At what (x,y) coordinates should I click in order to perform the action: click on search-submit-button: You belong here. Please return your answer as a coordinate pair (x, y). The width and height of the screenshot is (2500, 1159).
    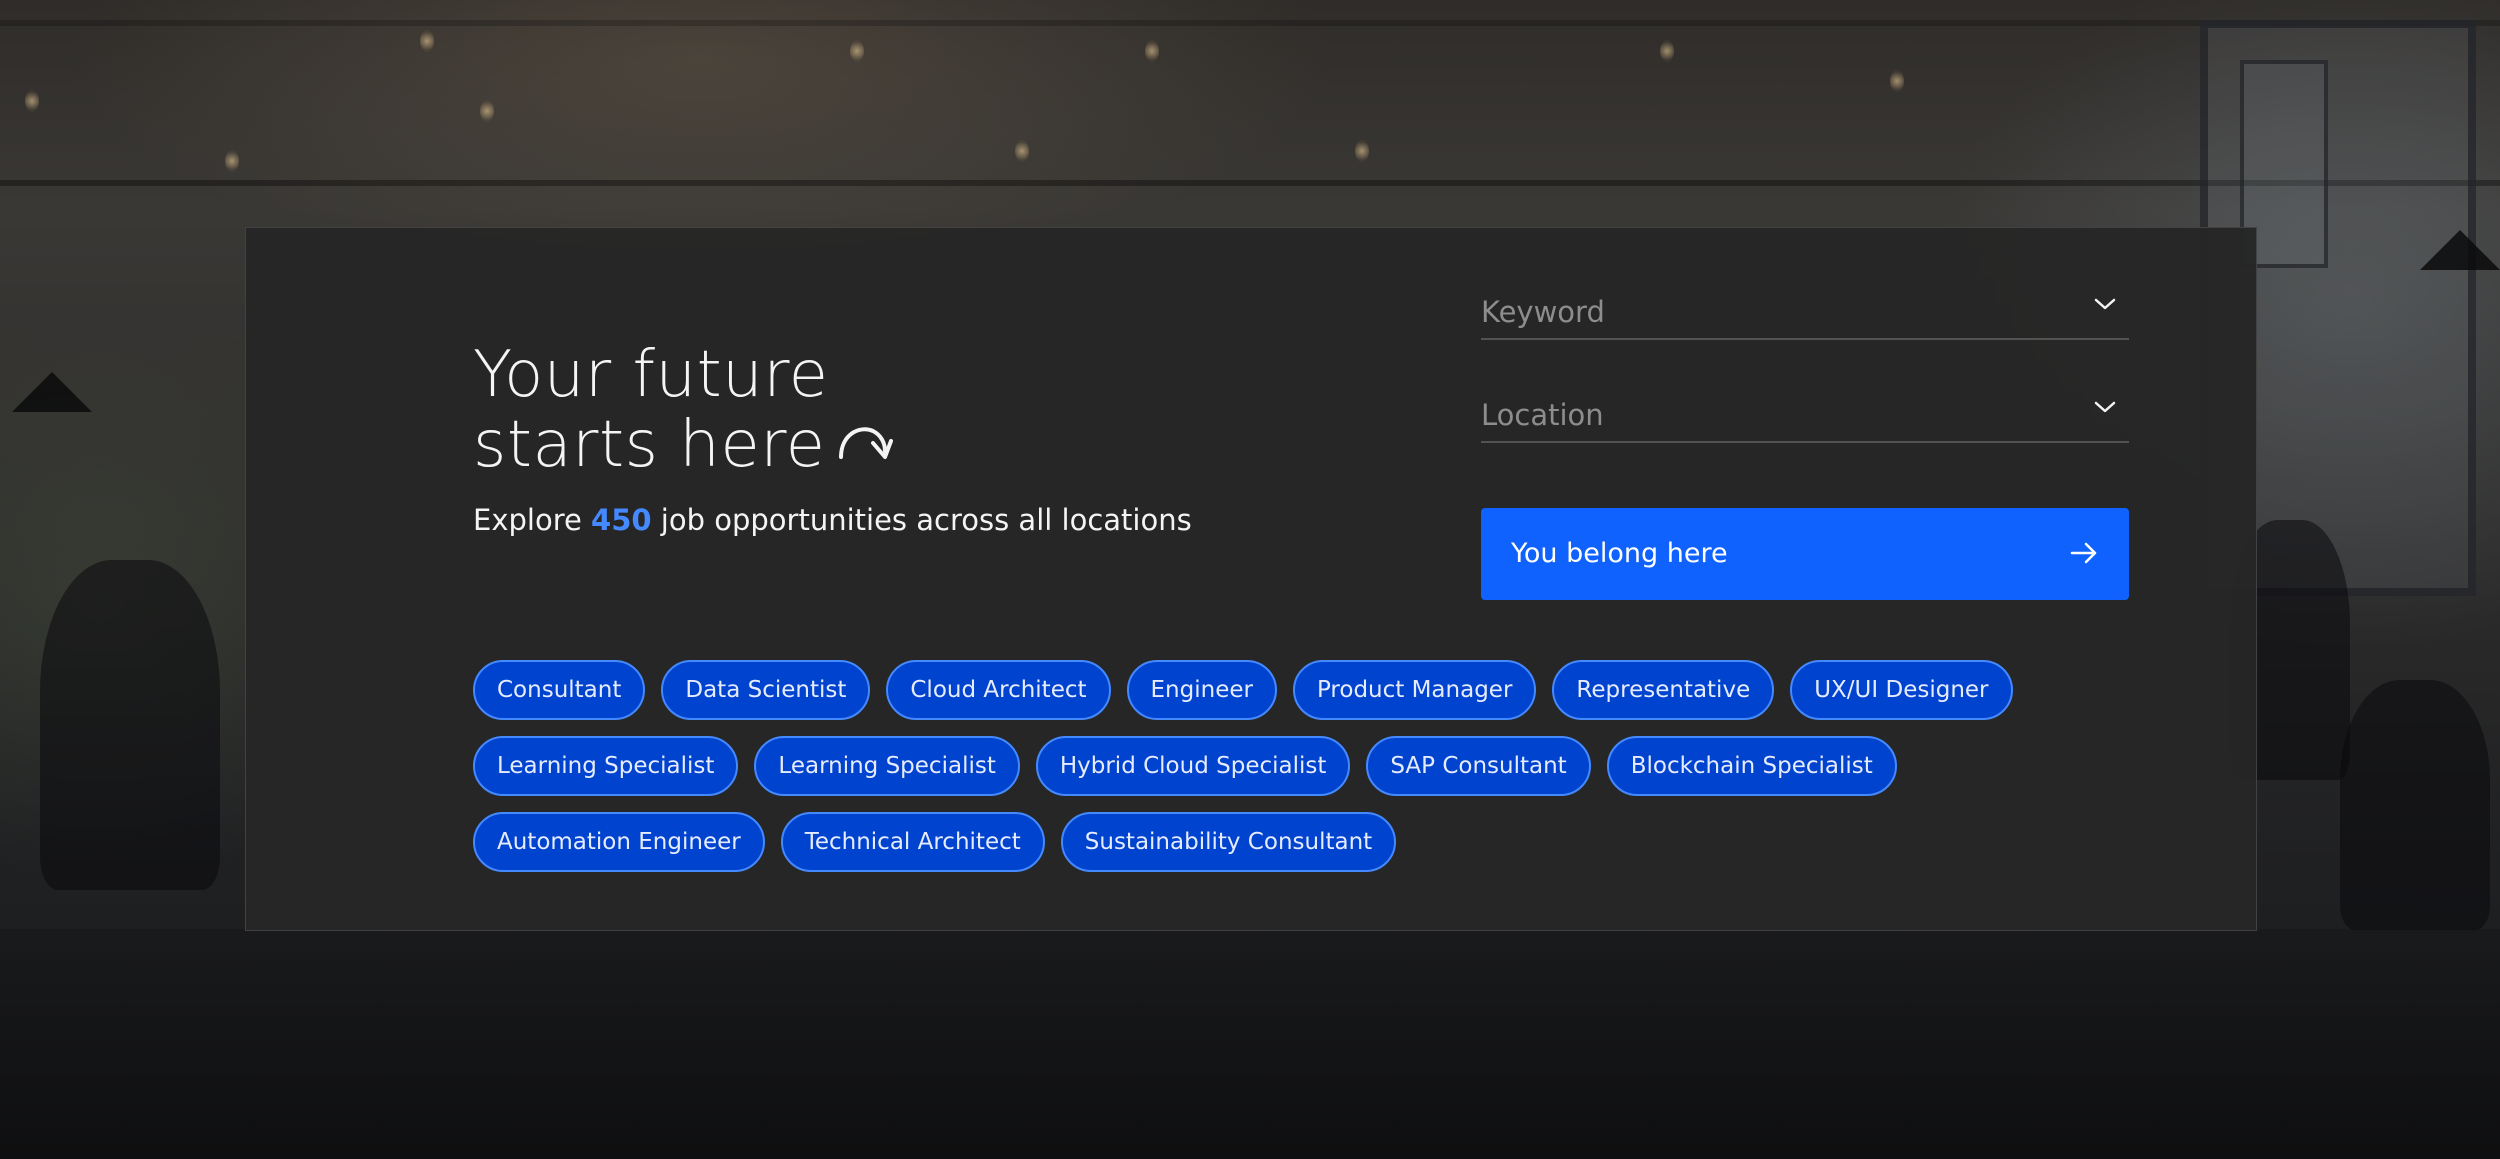
    Looking at the image, I should click on (1805, 554).